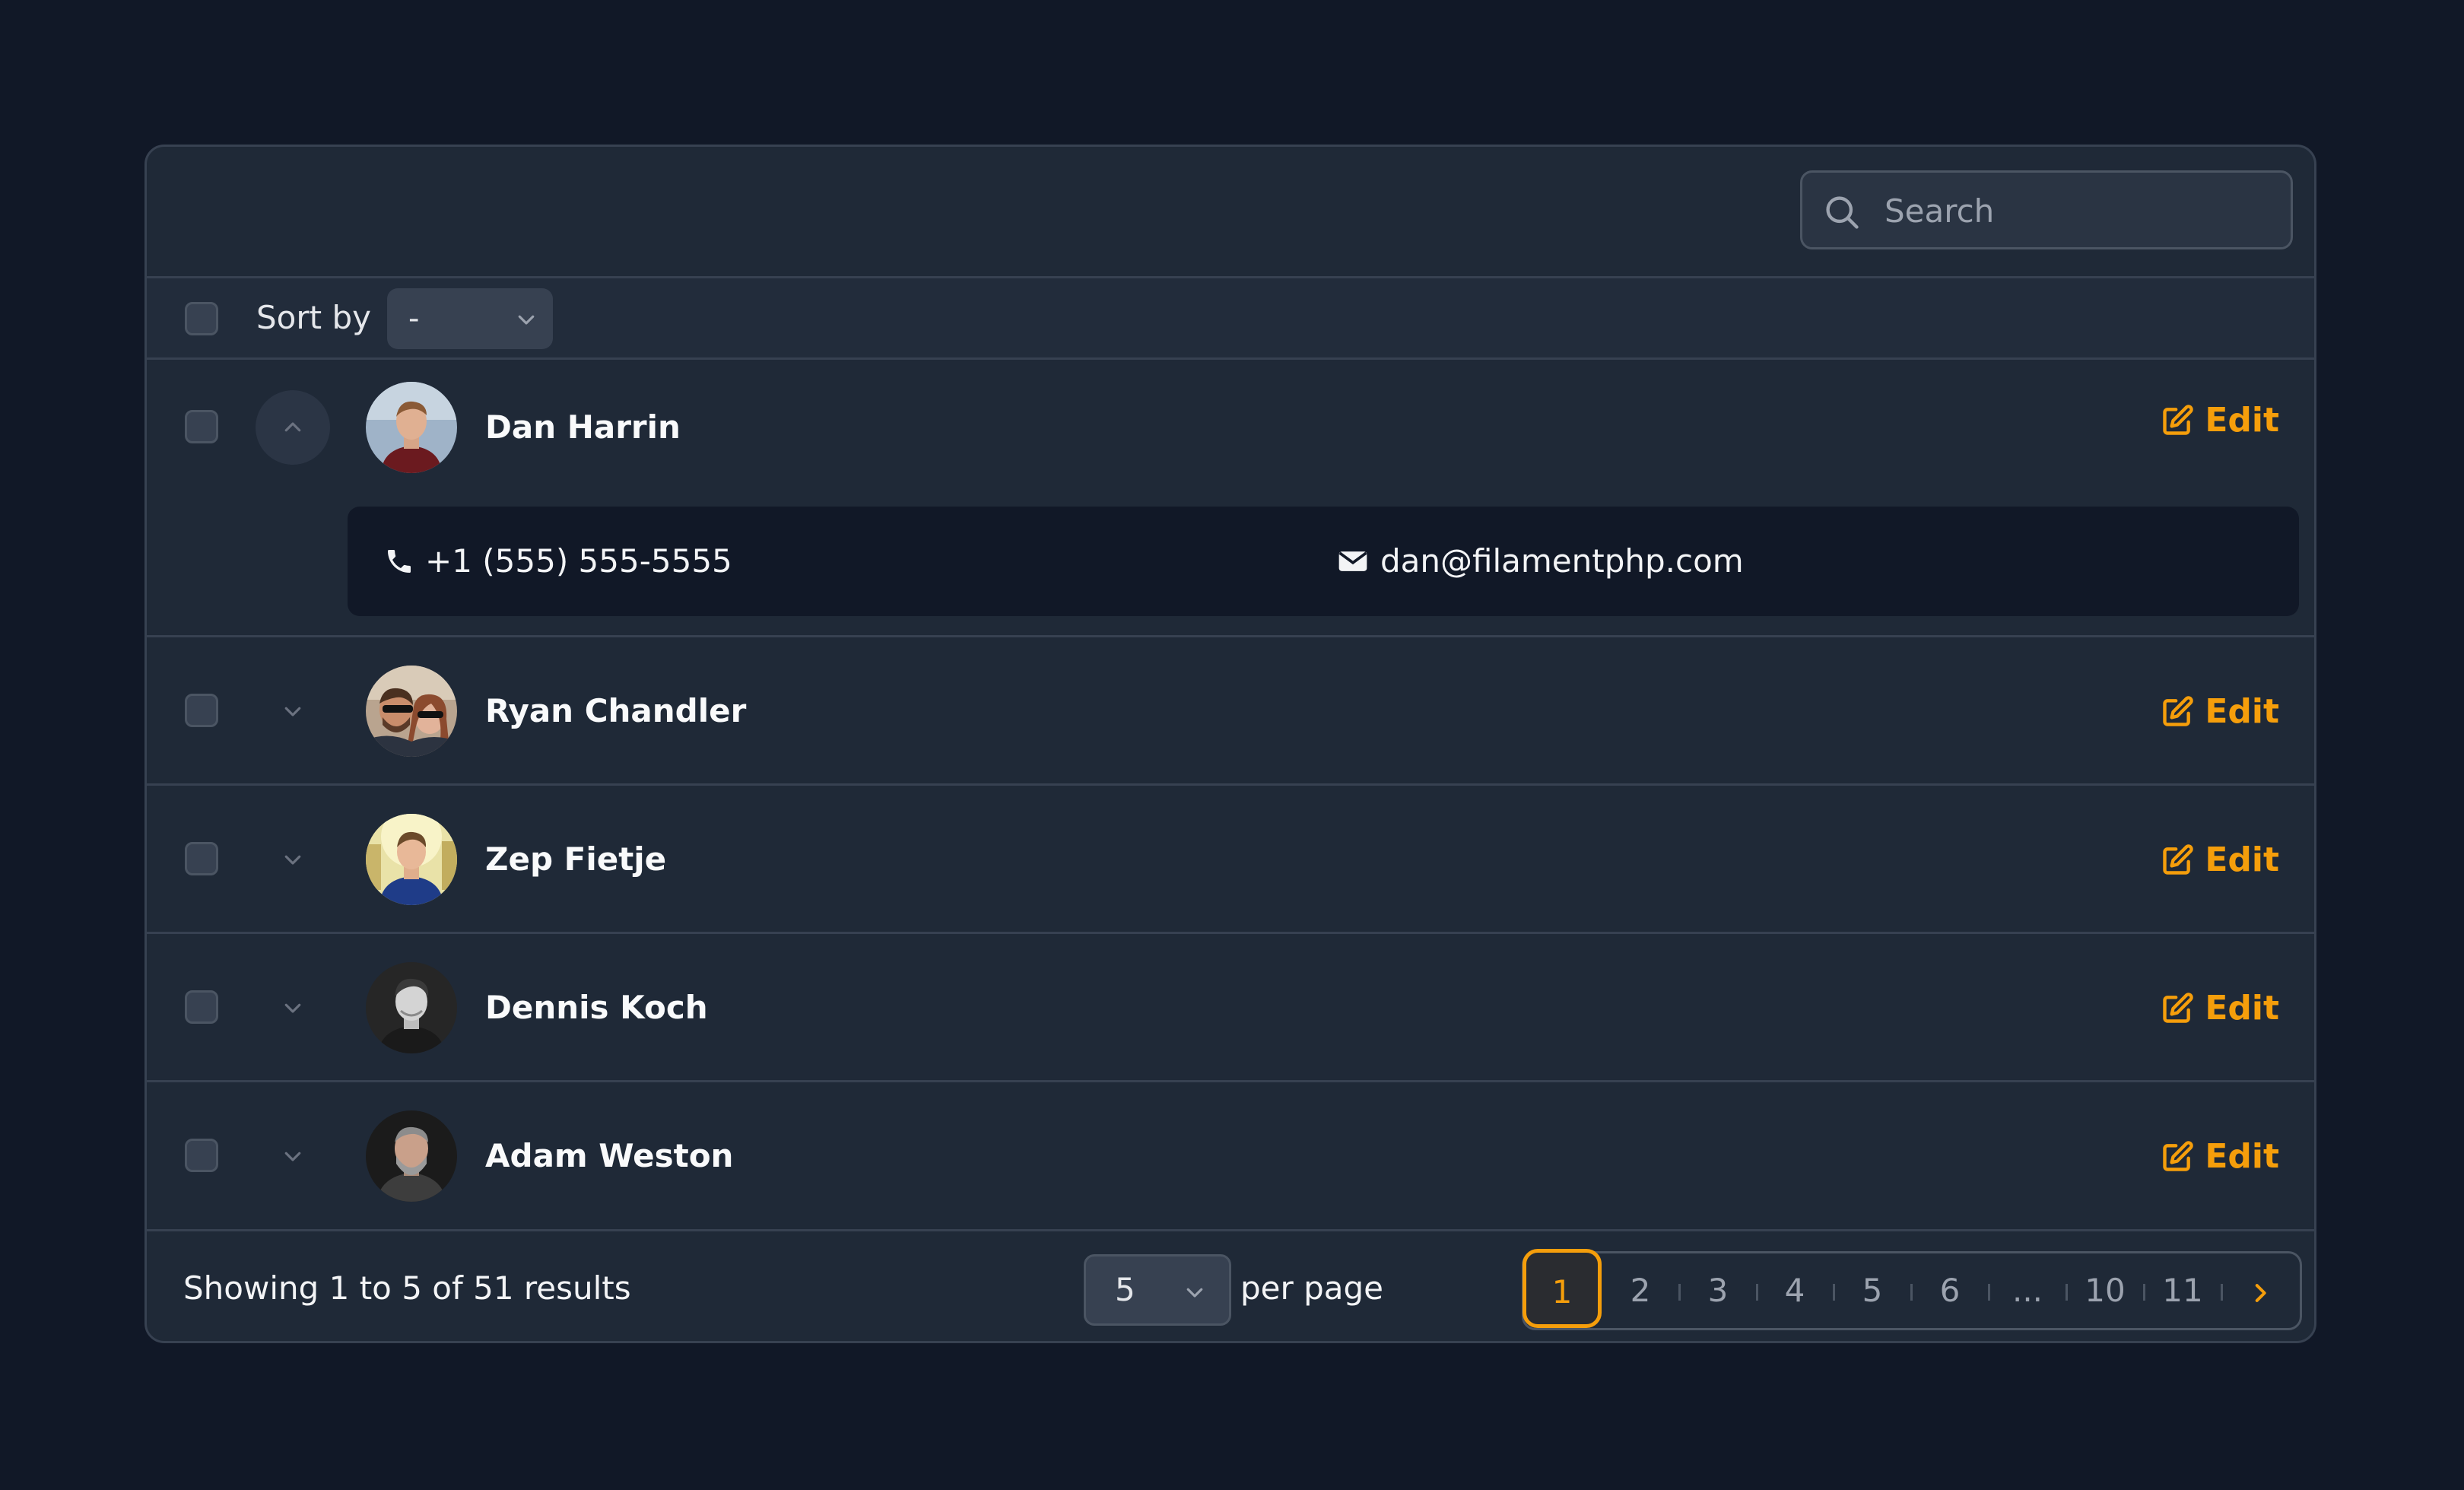  I want to click on page-button-6: 6, so click(1950, 1290).